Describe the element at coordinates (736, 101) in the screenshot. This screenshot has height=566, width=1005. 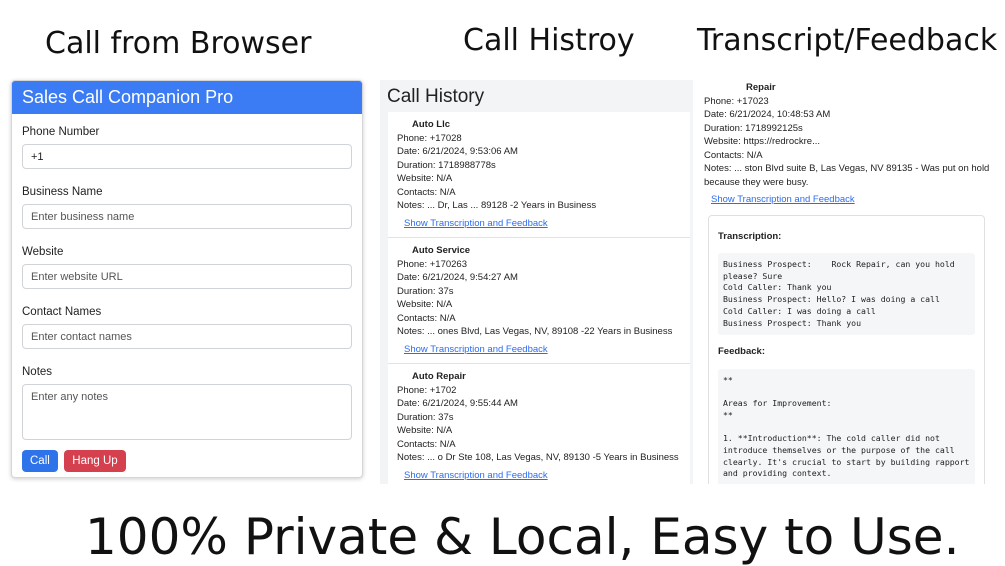
I see `record-phone: Phone: +17023` at that location.